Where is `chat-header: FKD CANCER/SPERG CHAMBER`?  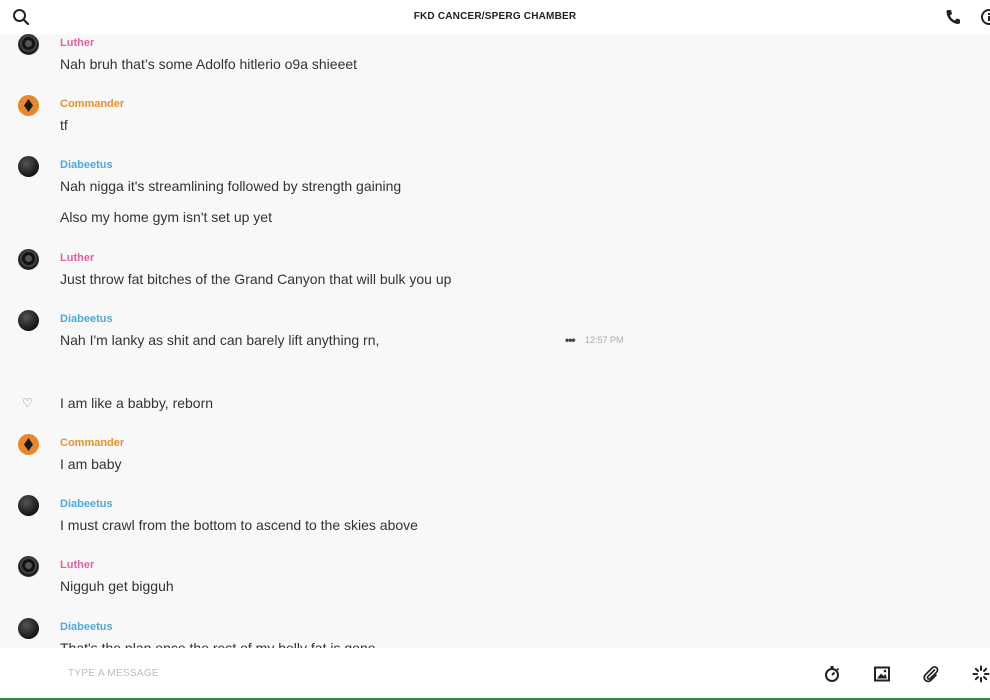
chat-header: FKD CANCER/SPERG CHAMBER is located at coordinates (495, 17).